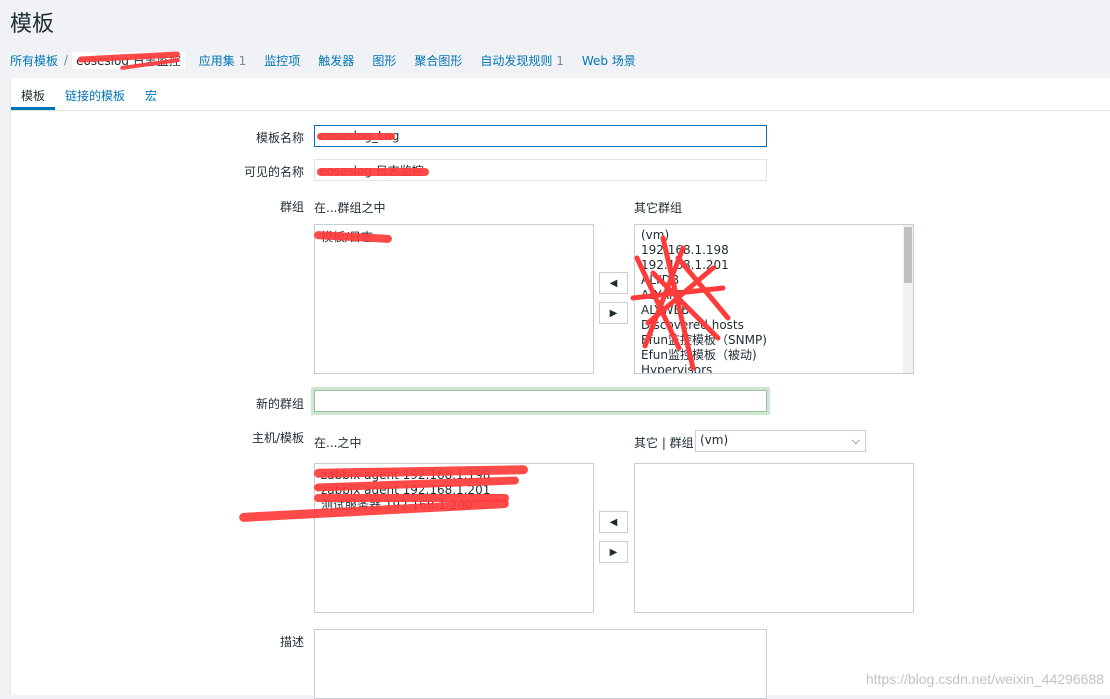  I want to click on other-hosts-group-select: (vm) ⌵, so click(780, 441).